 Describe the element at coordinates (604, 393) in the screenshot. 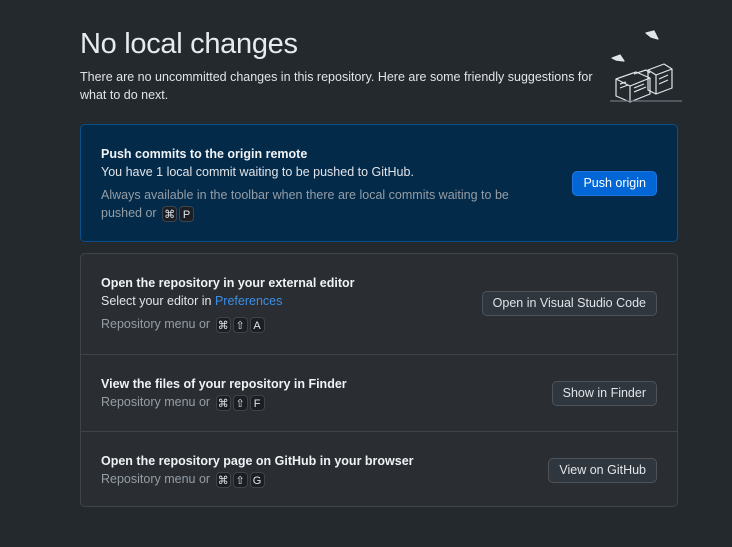

I see `show-in-finder-button: Show in Finder` at that location.